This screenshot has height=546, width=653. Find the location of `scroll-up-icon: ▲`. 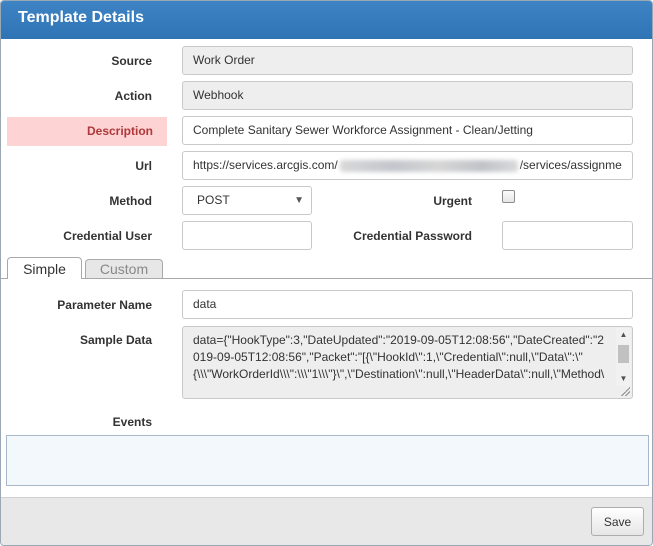

scroll-up-icon: ▲ is located at coordinates (623, 335).